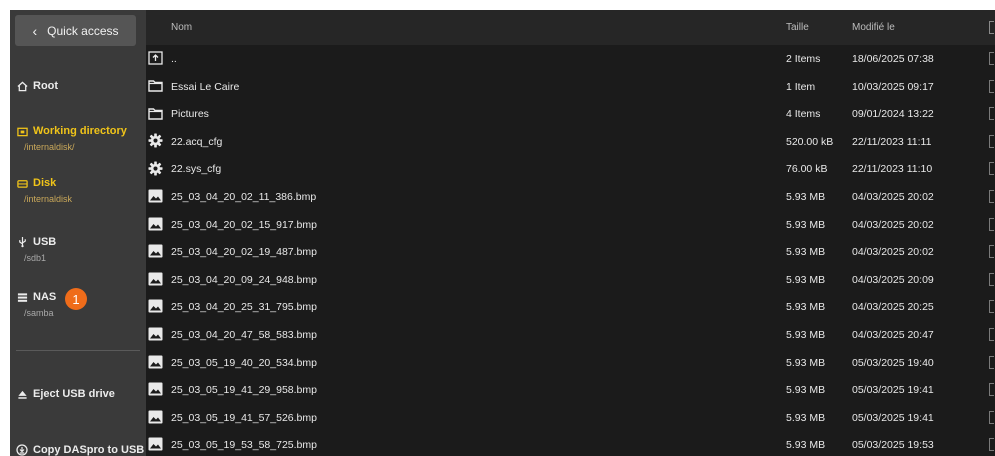 The width and height of the screenshot is (995, 456). What do you see at coordinates (991, 27) in the screenshot?
I see `select-all-checkbox` at bounding box center [991, 27].